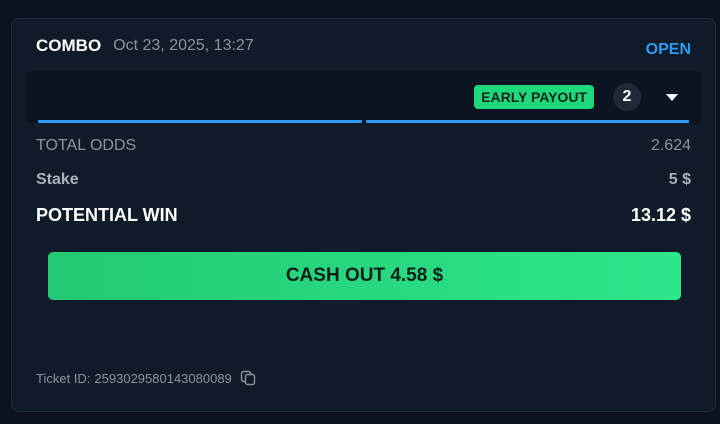 The image size is (720, 424). I want to click on stake-row: Stake 5 $, so click(363, 180).